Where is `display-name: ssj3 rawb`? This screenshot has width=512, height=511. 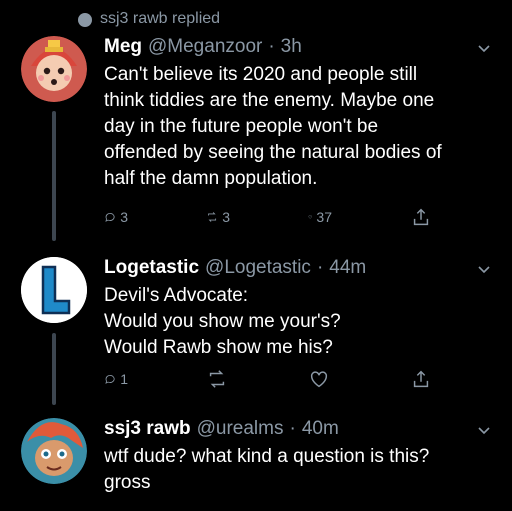
display-name: ssj3 rawb is located at coordinates (147, 429).